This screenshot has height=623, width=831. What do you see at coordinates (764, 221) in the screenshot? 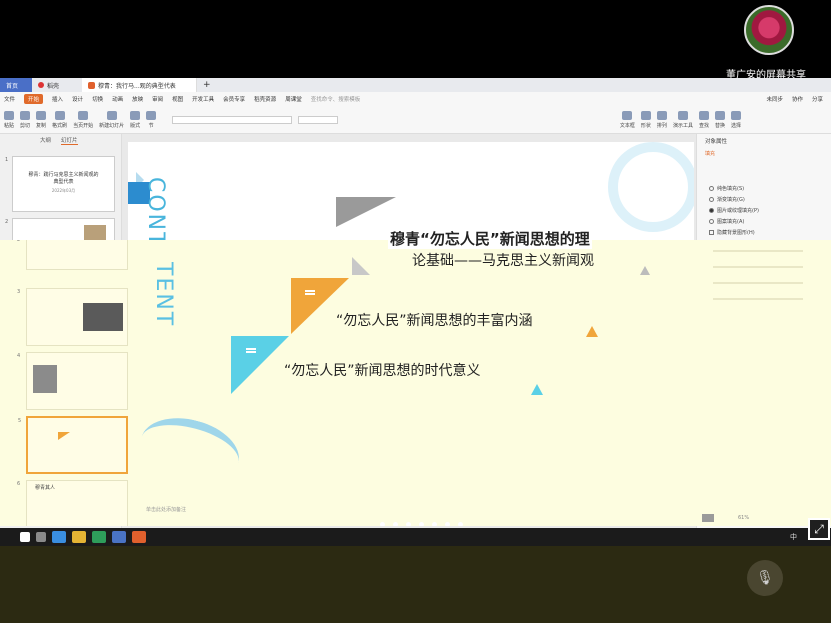
I see `fill-option-pattern: 图案填充(A)` at bounding box center [764, 221].